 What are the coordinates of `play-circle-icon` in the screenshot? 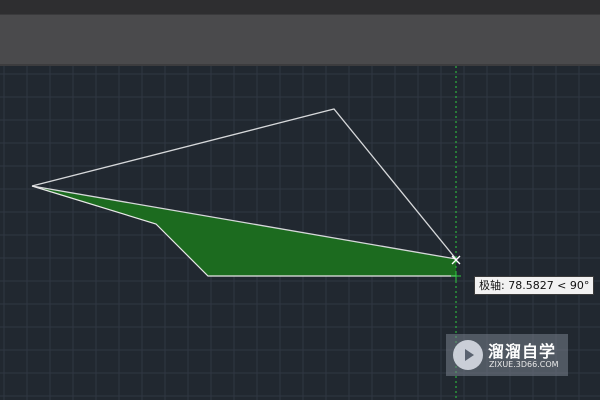 It's located at (468, 355).